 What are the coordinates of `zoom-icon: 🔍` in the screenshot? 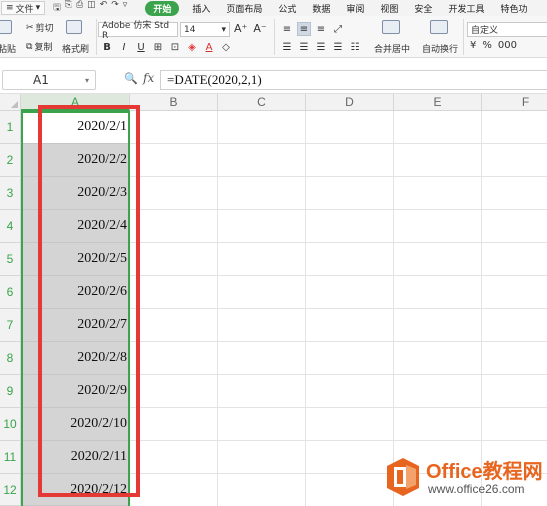 It's located at (131, 78).